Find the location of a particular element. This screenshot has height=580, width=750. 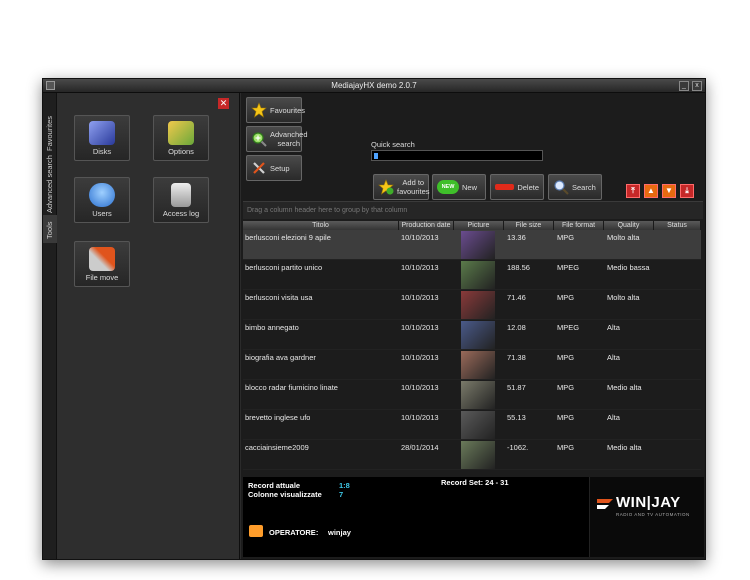

new-button: NEW New is located at coordinates (459, 187).